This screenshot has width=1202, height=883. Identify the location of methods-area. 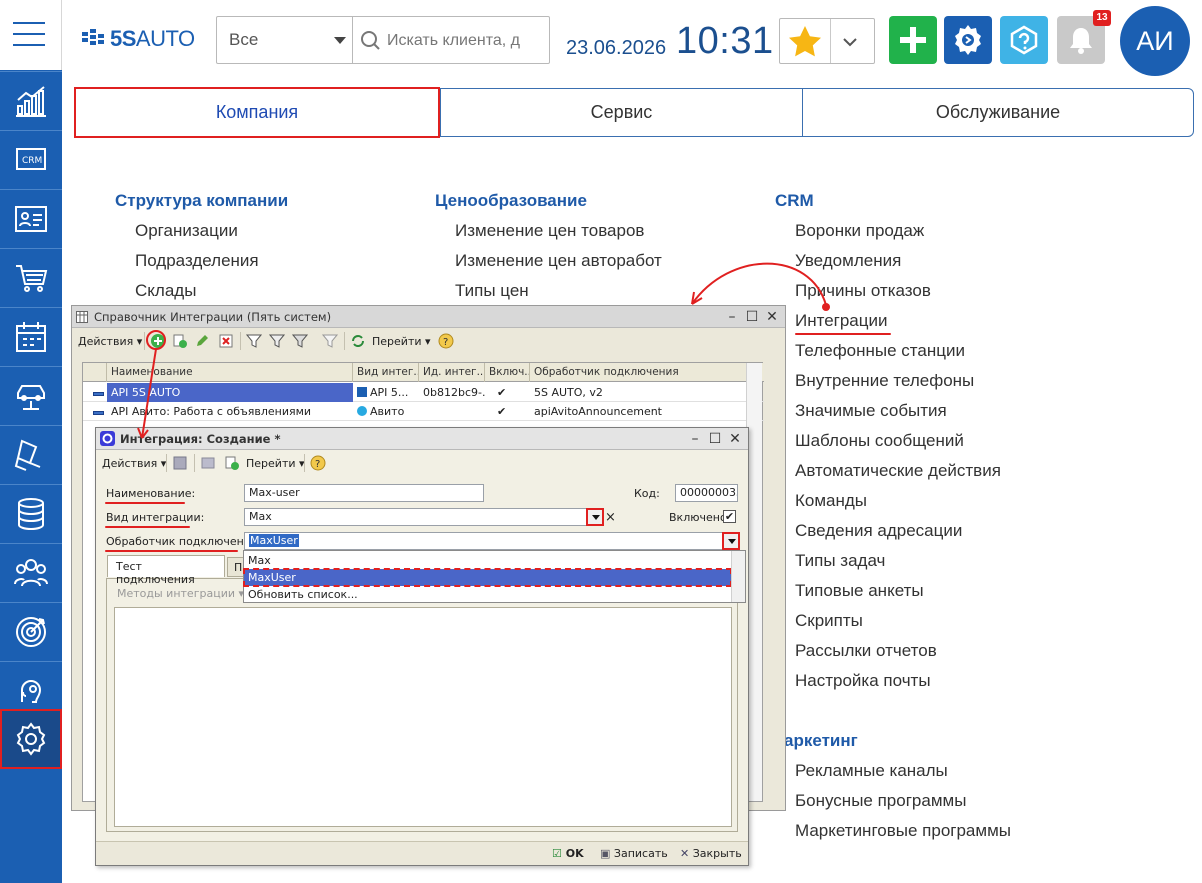
(423, 717).